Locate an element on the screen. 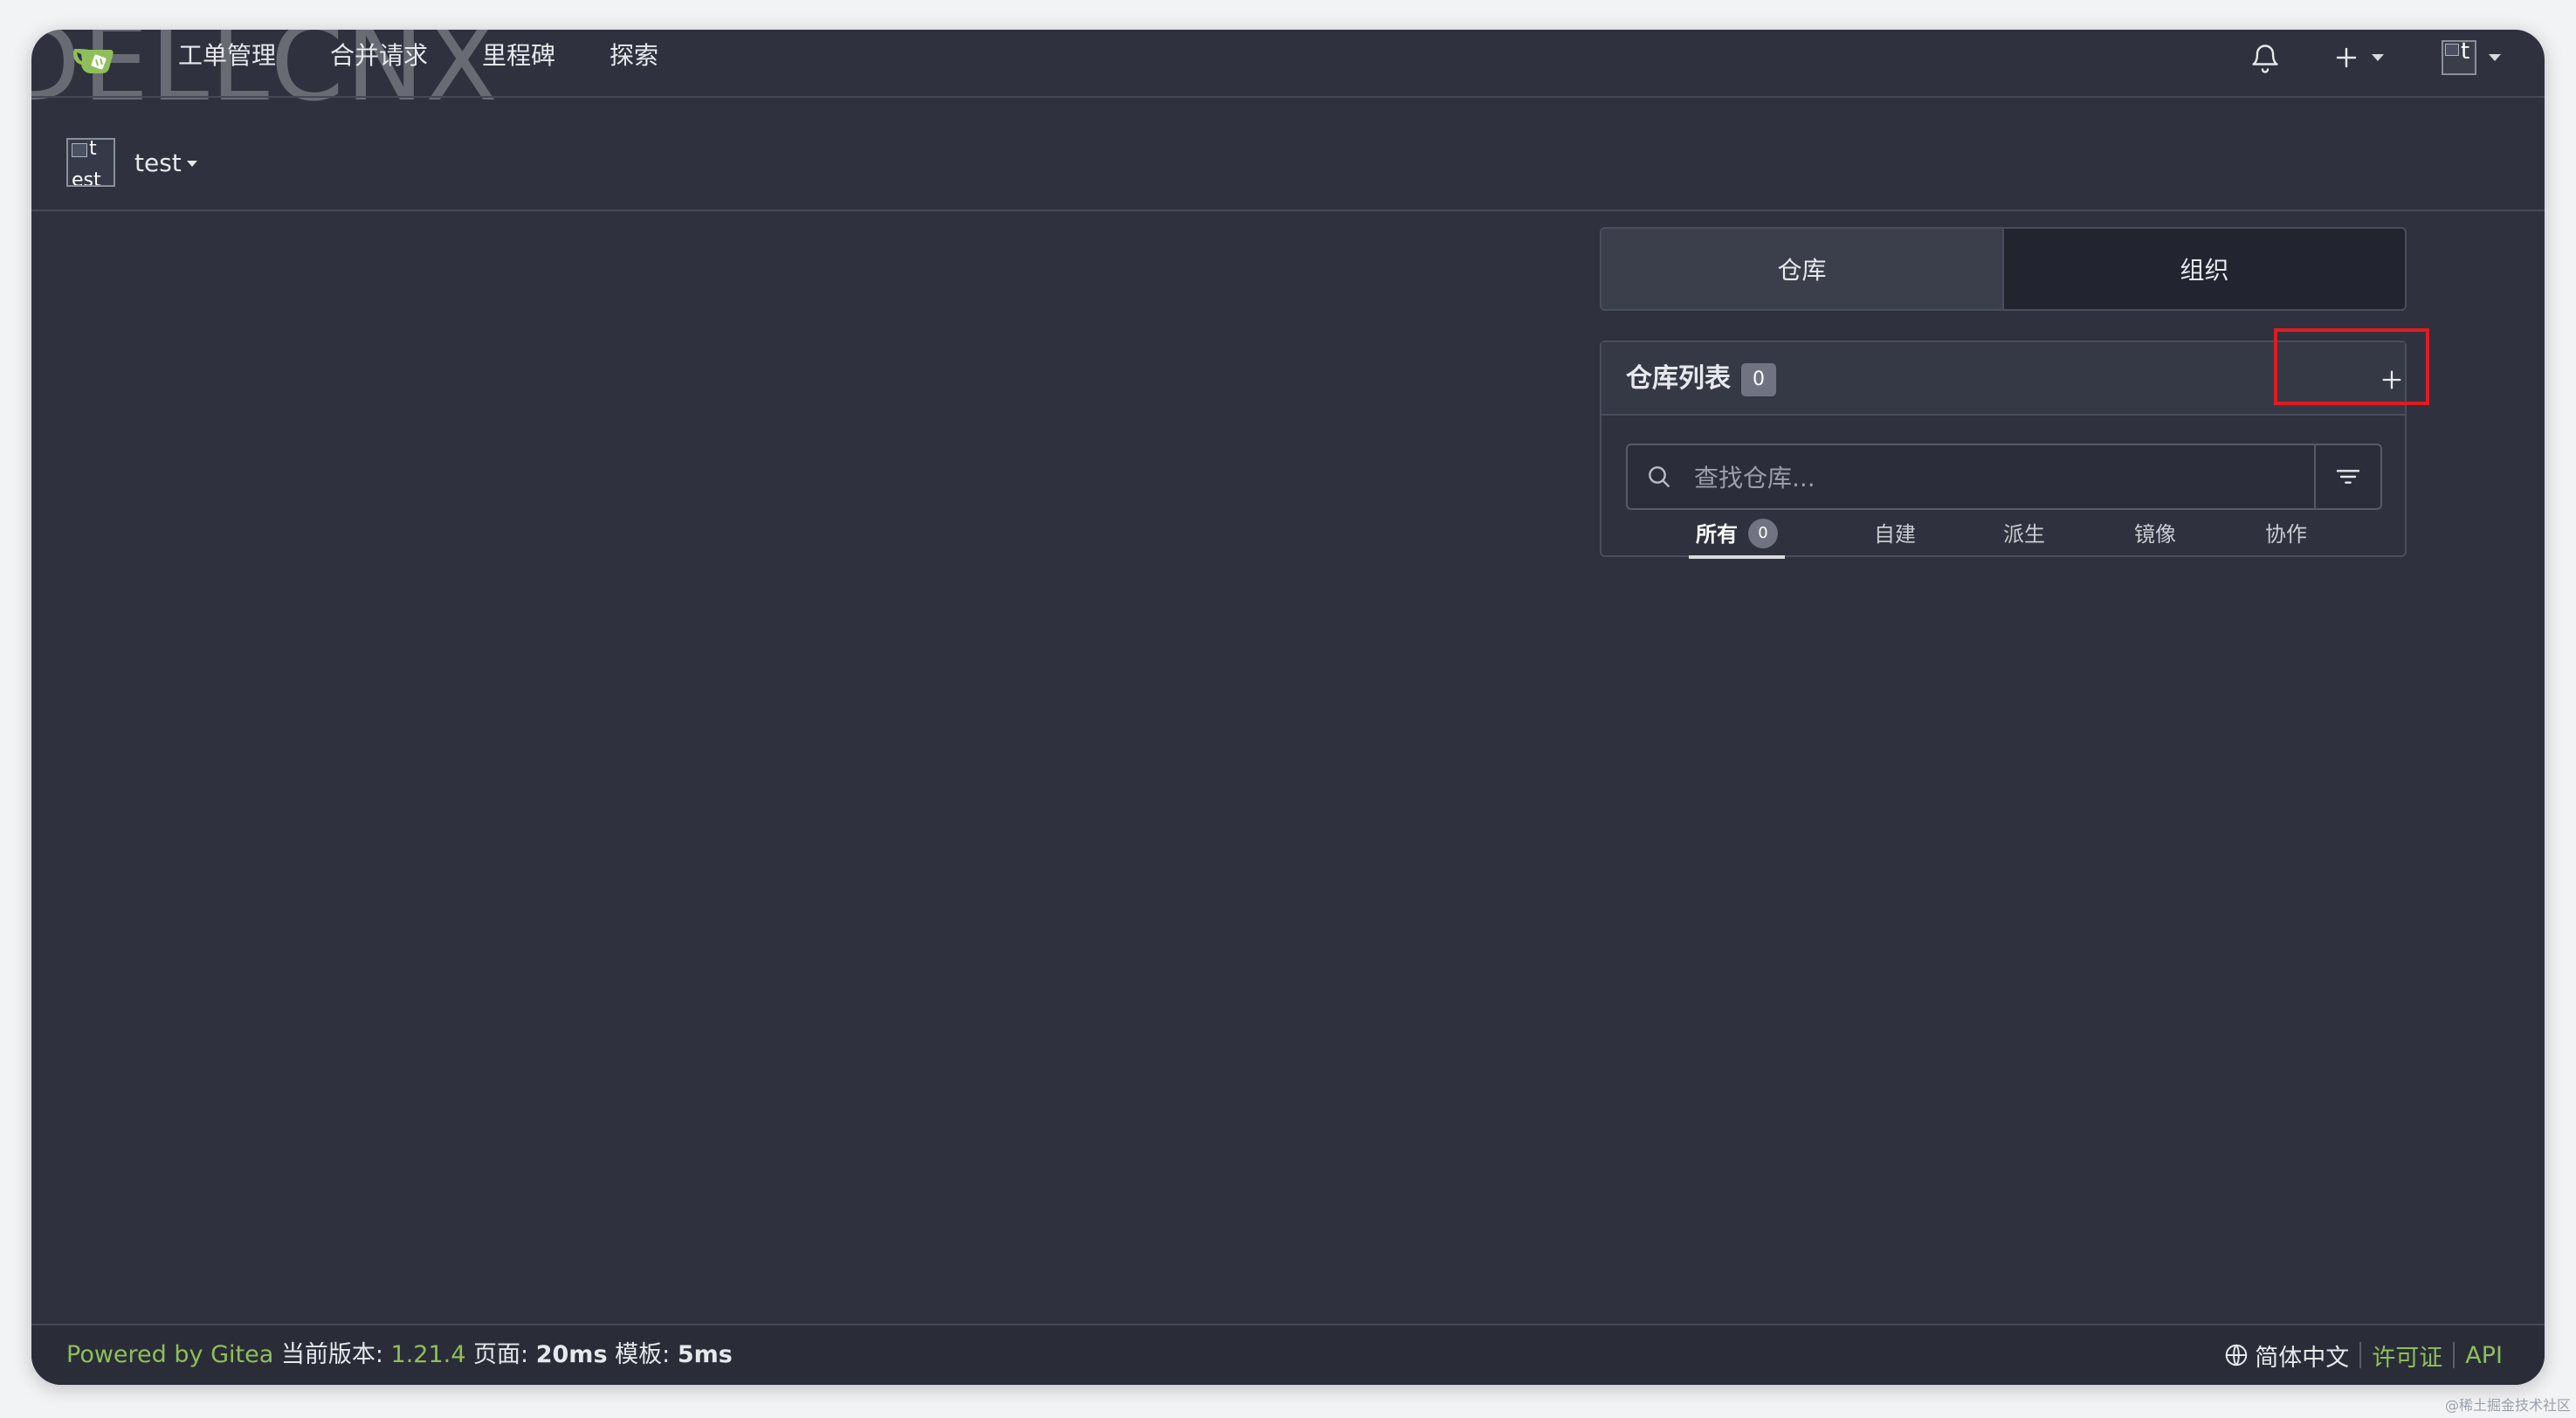 The width and height of the screenshot is (2576, 1418). all-count-badge: 0 is located at coordinates (1763, 533).